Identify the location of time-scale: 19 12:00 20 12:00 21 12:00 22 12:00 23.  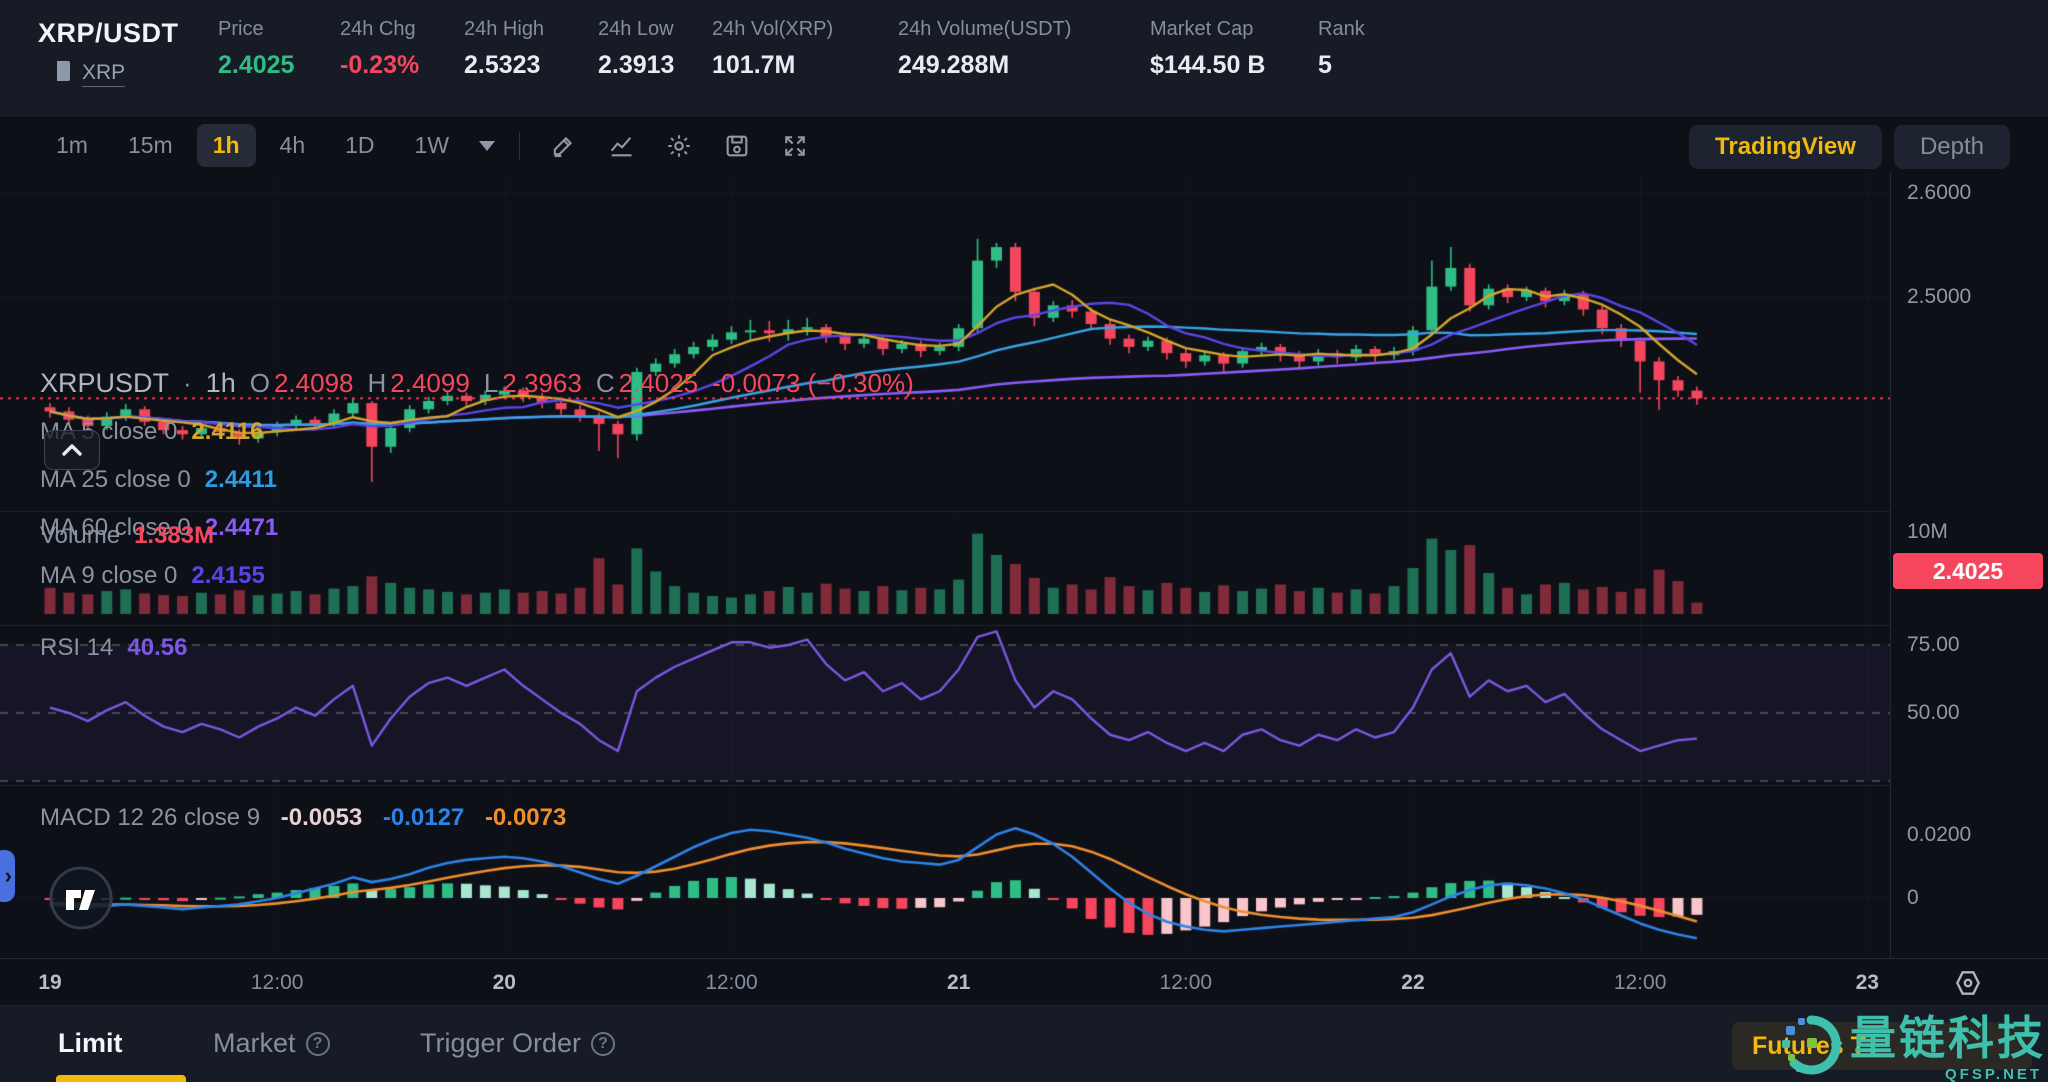
(1024, 981).